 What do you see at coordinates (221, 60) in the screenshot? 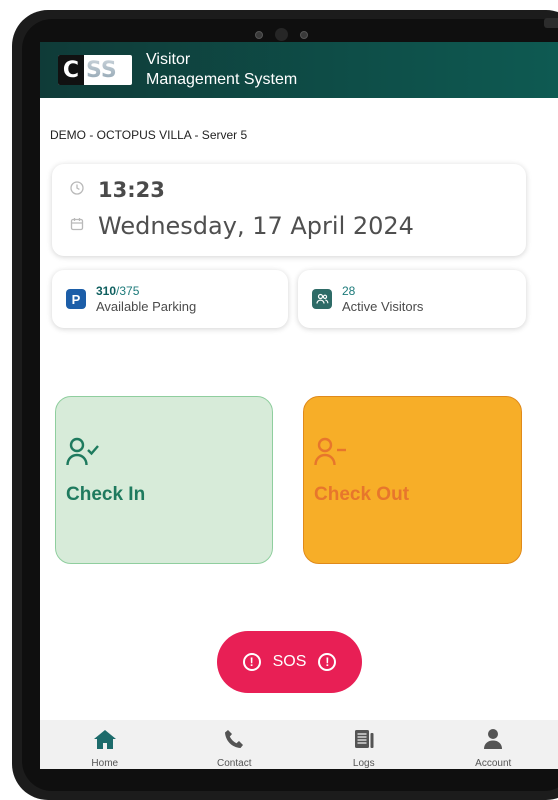
I see `app-title-line1: Visitor` at bounding box center [221, 60].